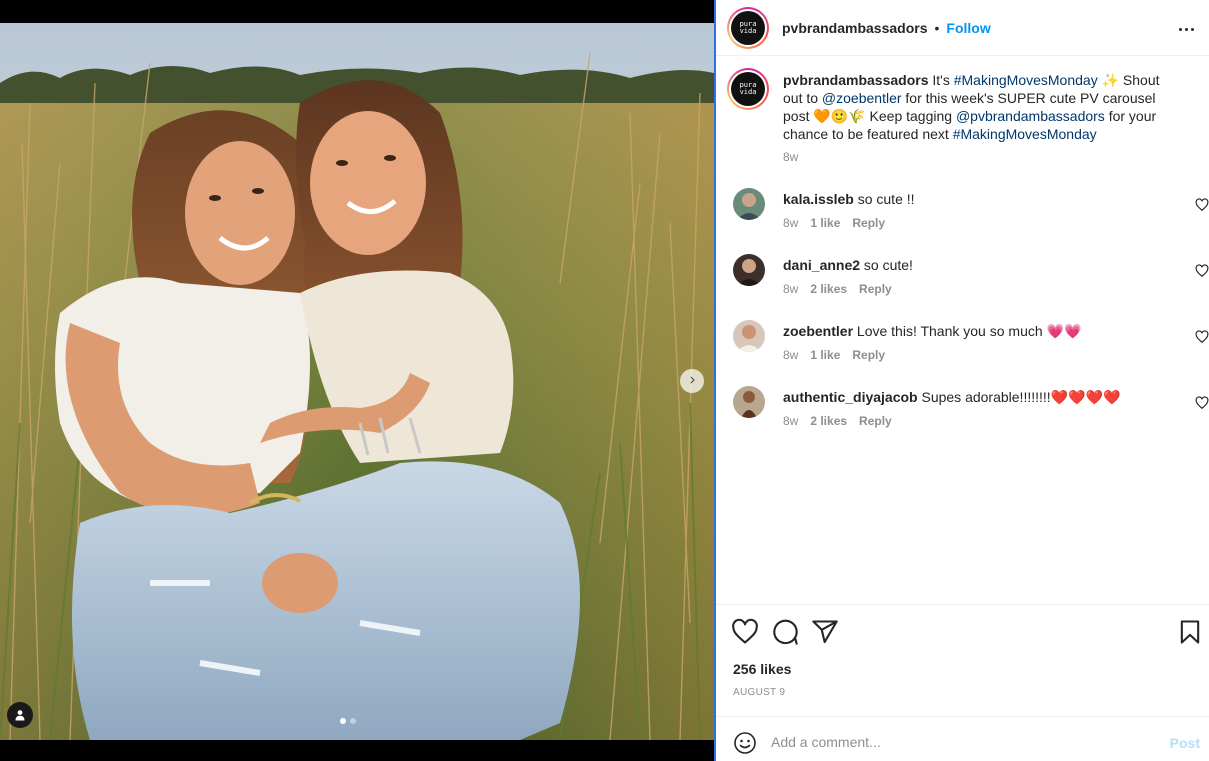  What do you see at coordinates (818, 199) in the screenshot?
I see `commenter-username: kala.issleb` at bounding box center [818, 199].